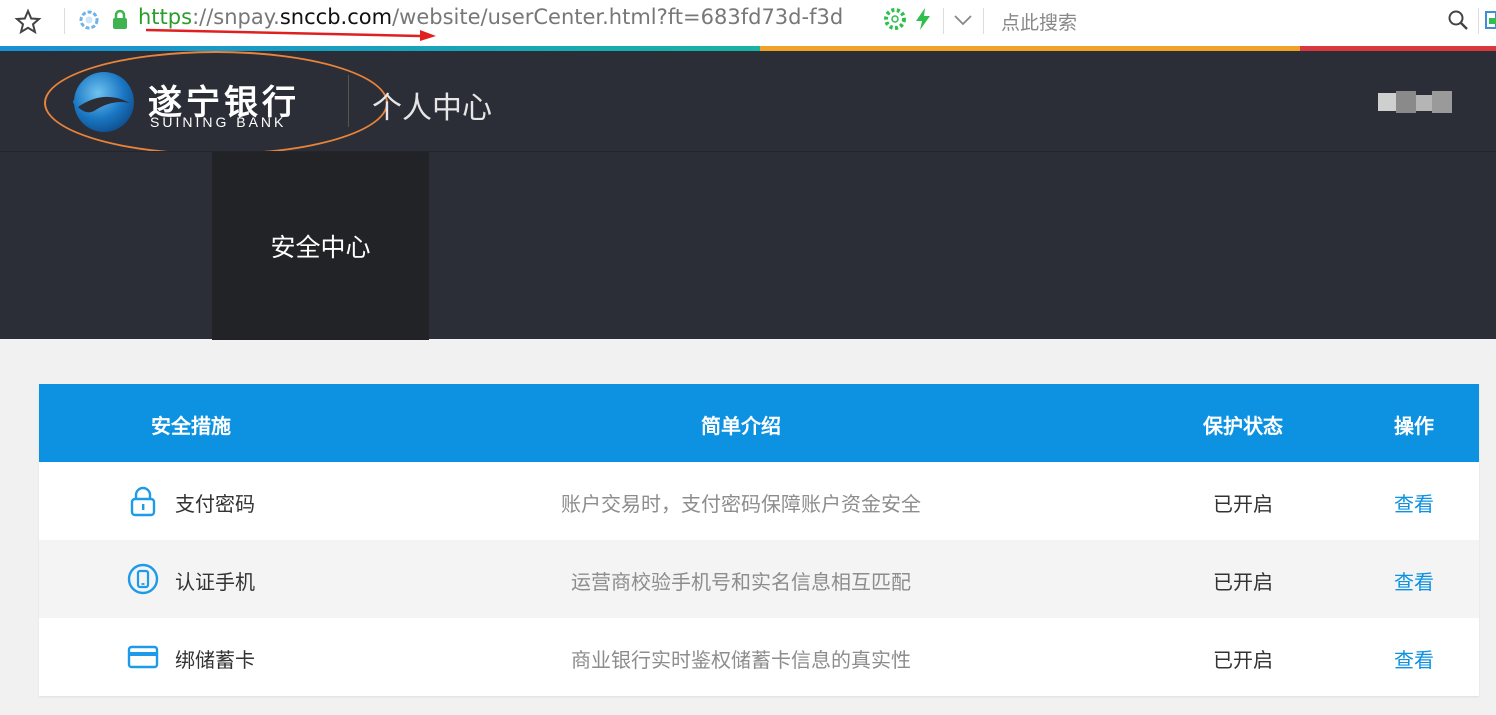  Describe the element at coordinates (923, 19) in the screenshot. I see `lightning-icon` at that location.